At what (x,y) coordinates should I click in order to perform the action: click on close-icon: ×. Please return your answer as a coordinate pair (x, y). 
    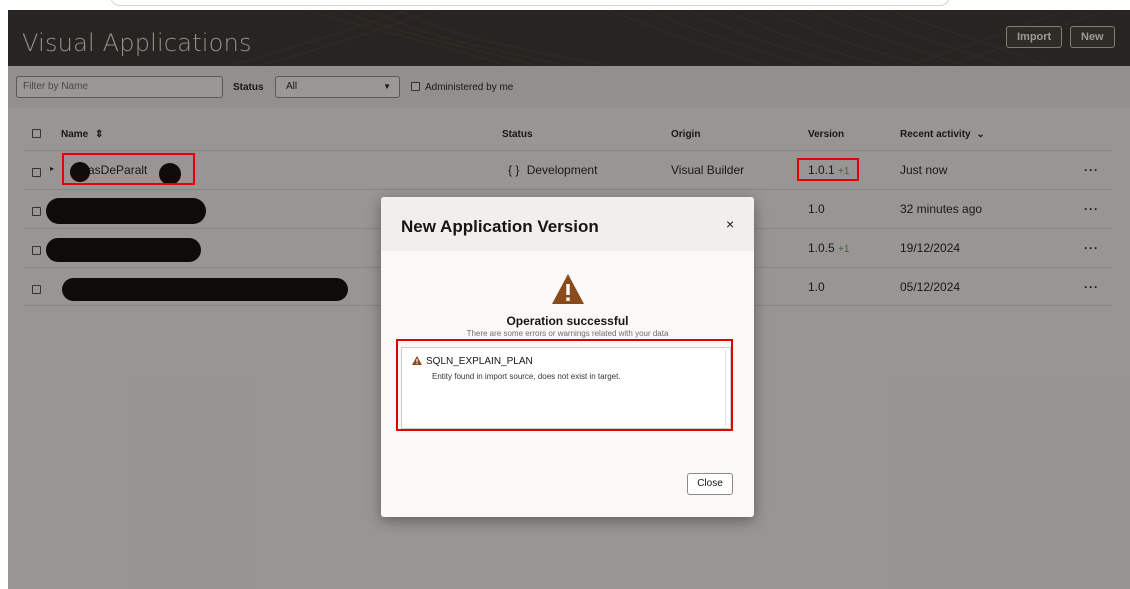
    Looking at the image, I should click on (730, 224).